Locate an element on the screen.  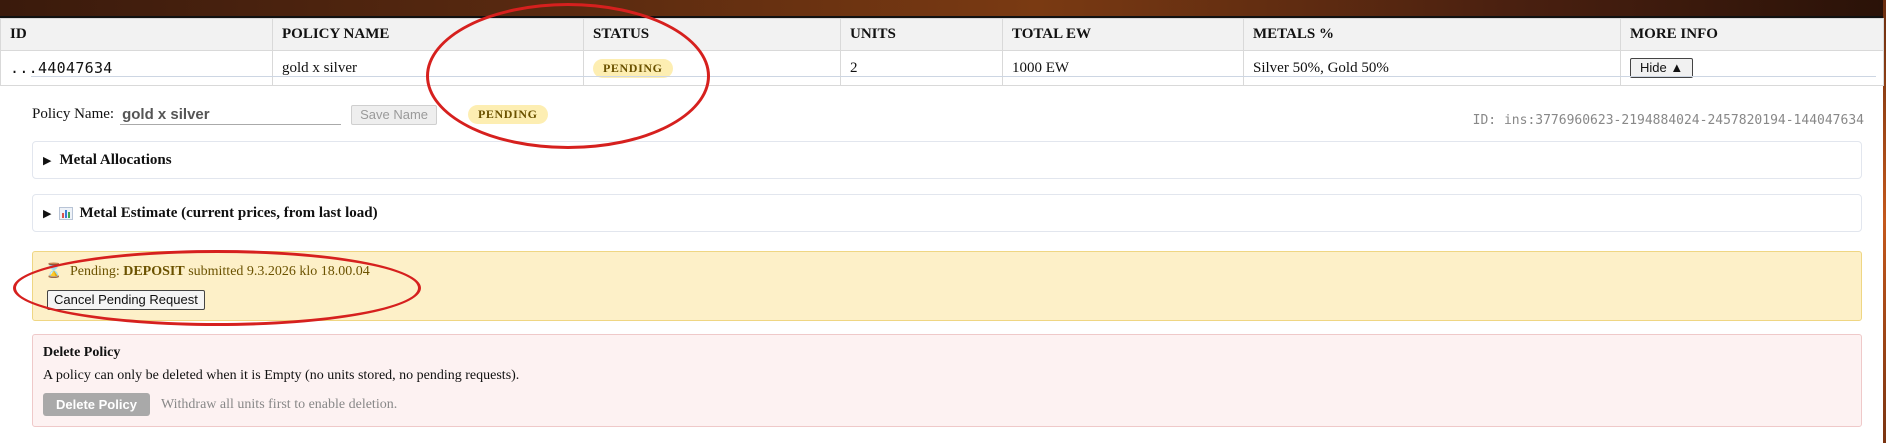
cancel-pending-button: Cancel Pending Request is located at coordinates (126, 300).